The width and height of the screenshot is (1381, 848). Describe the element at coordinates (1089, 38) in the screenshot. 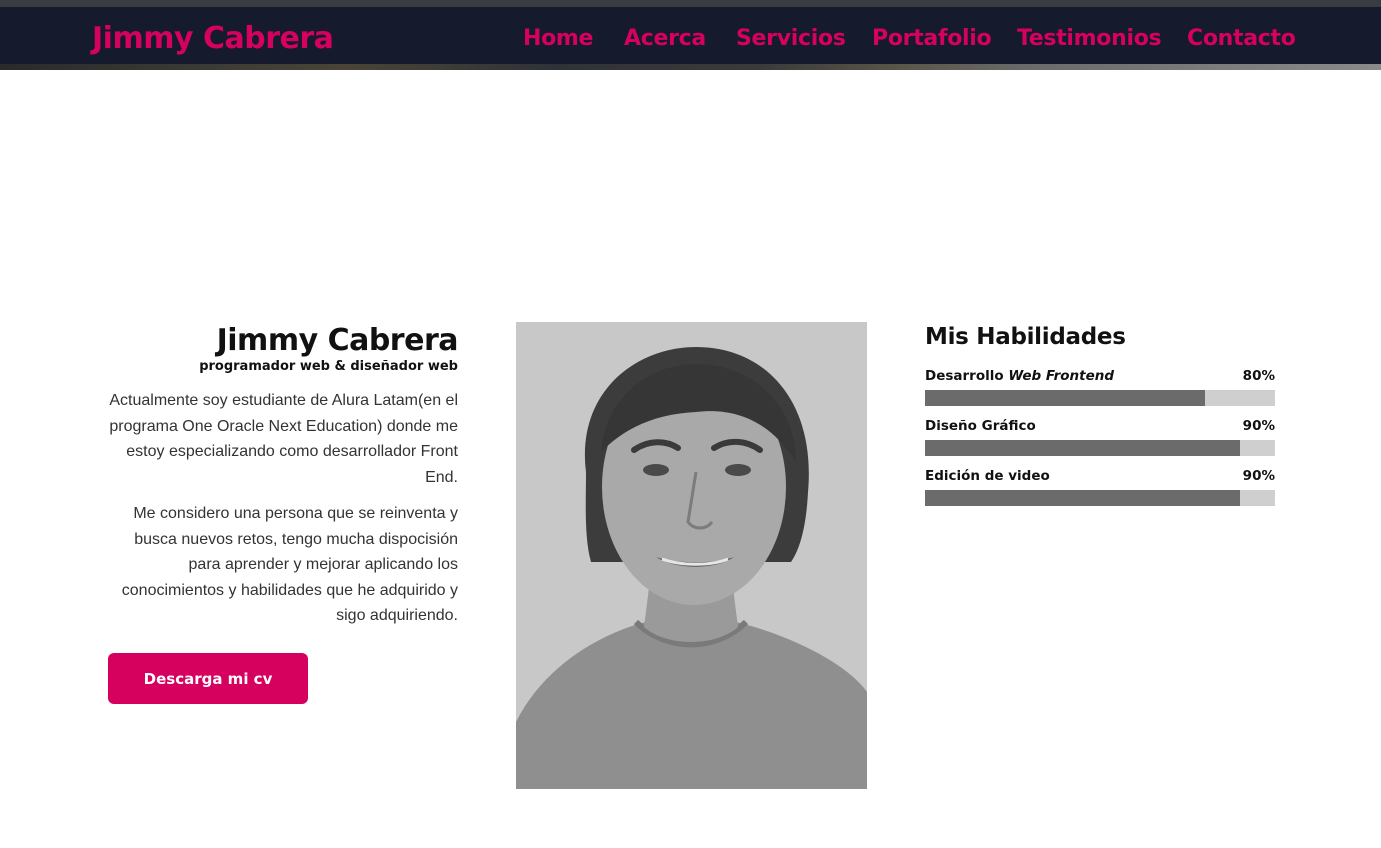

I see `nav-testimonios: Testimonios` at that location.